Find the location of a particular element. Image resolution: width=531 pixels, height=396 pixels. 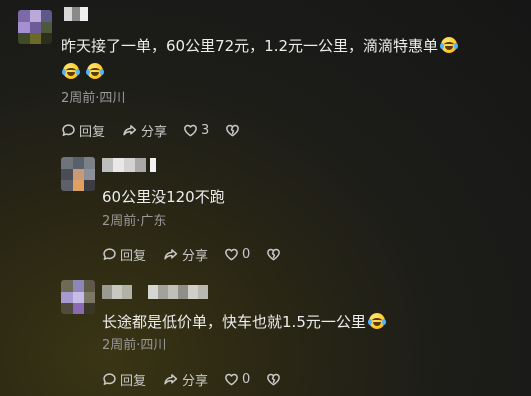

comment-text: 昨天接了一单，60公里72元，1.2元一公里，滴滴特惠单 is located at coordinates (260, 46).